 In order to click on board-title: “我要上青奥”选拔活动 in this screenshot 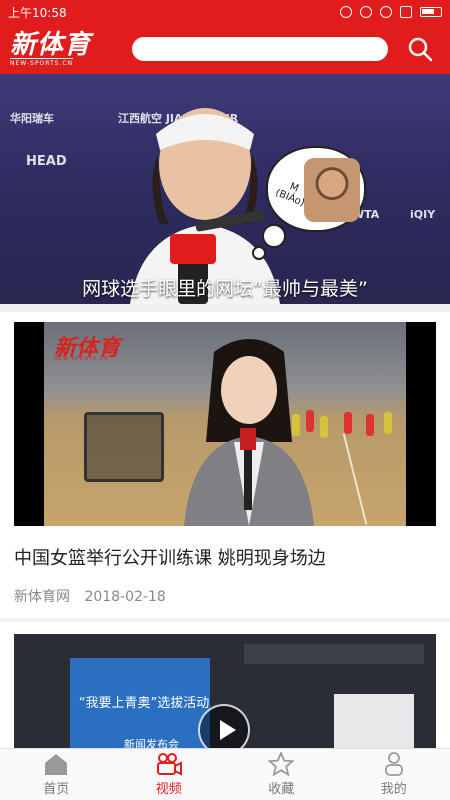, I will do `click(144, 703)`.